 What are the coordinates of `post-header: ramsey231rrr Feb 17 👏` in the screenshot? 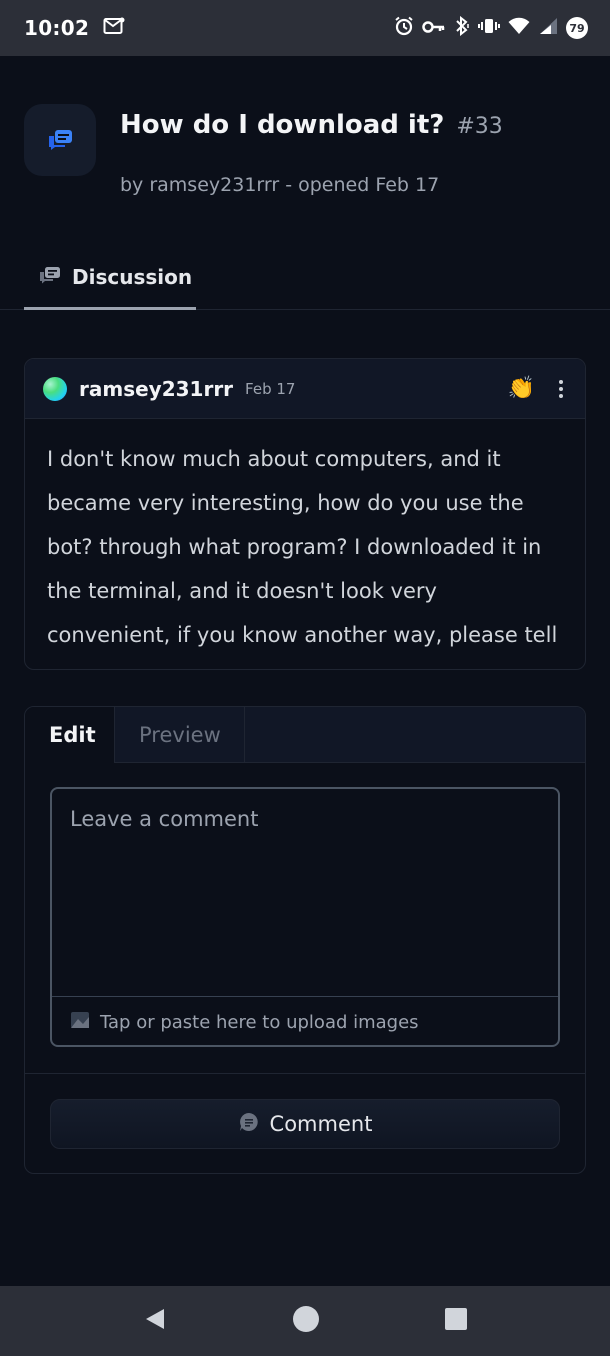 It's located at (305, 389).